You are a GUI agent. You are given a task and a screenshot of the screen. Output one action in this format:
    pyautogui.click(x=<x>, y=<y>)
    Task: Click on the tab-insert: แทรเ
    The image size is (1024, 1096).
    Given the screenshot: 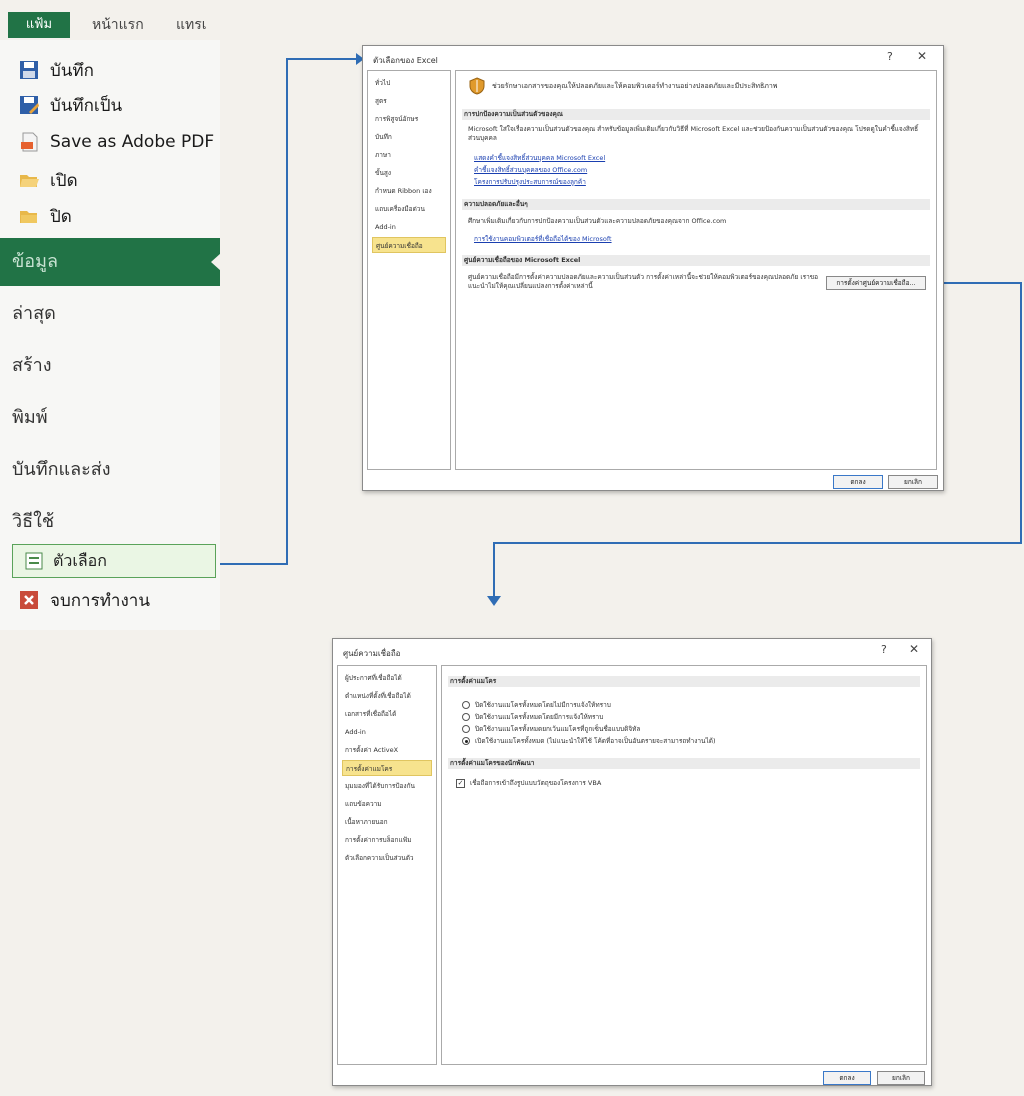 What is the action you would take?
    pyautogui.click(x=191, y=25)
    